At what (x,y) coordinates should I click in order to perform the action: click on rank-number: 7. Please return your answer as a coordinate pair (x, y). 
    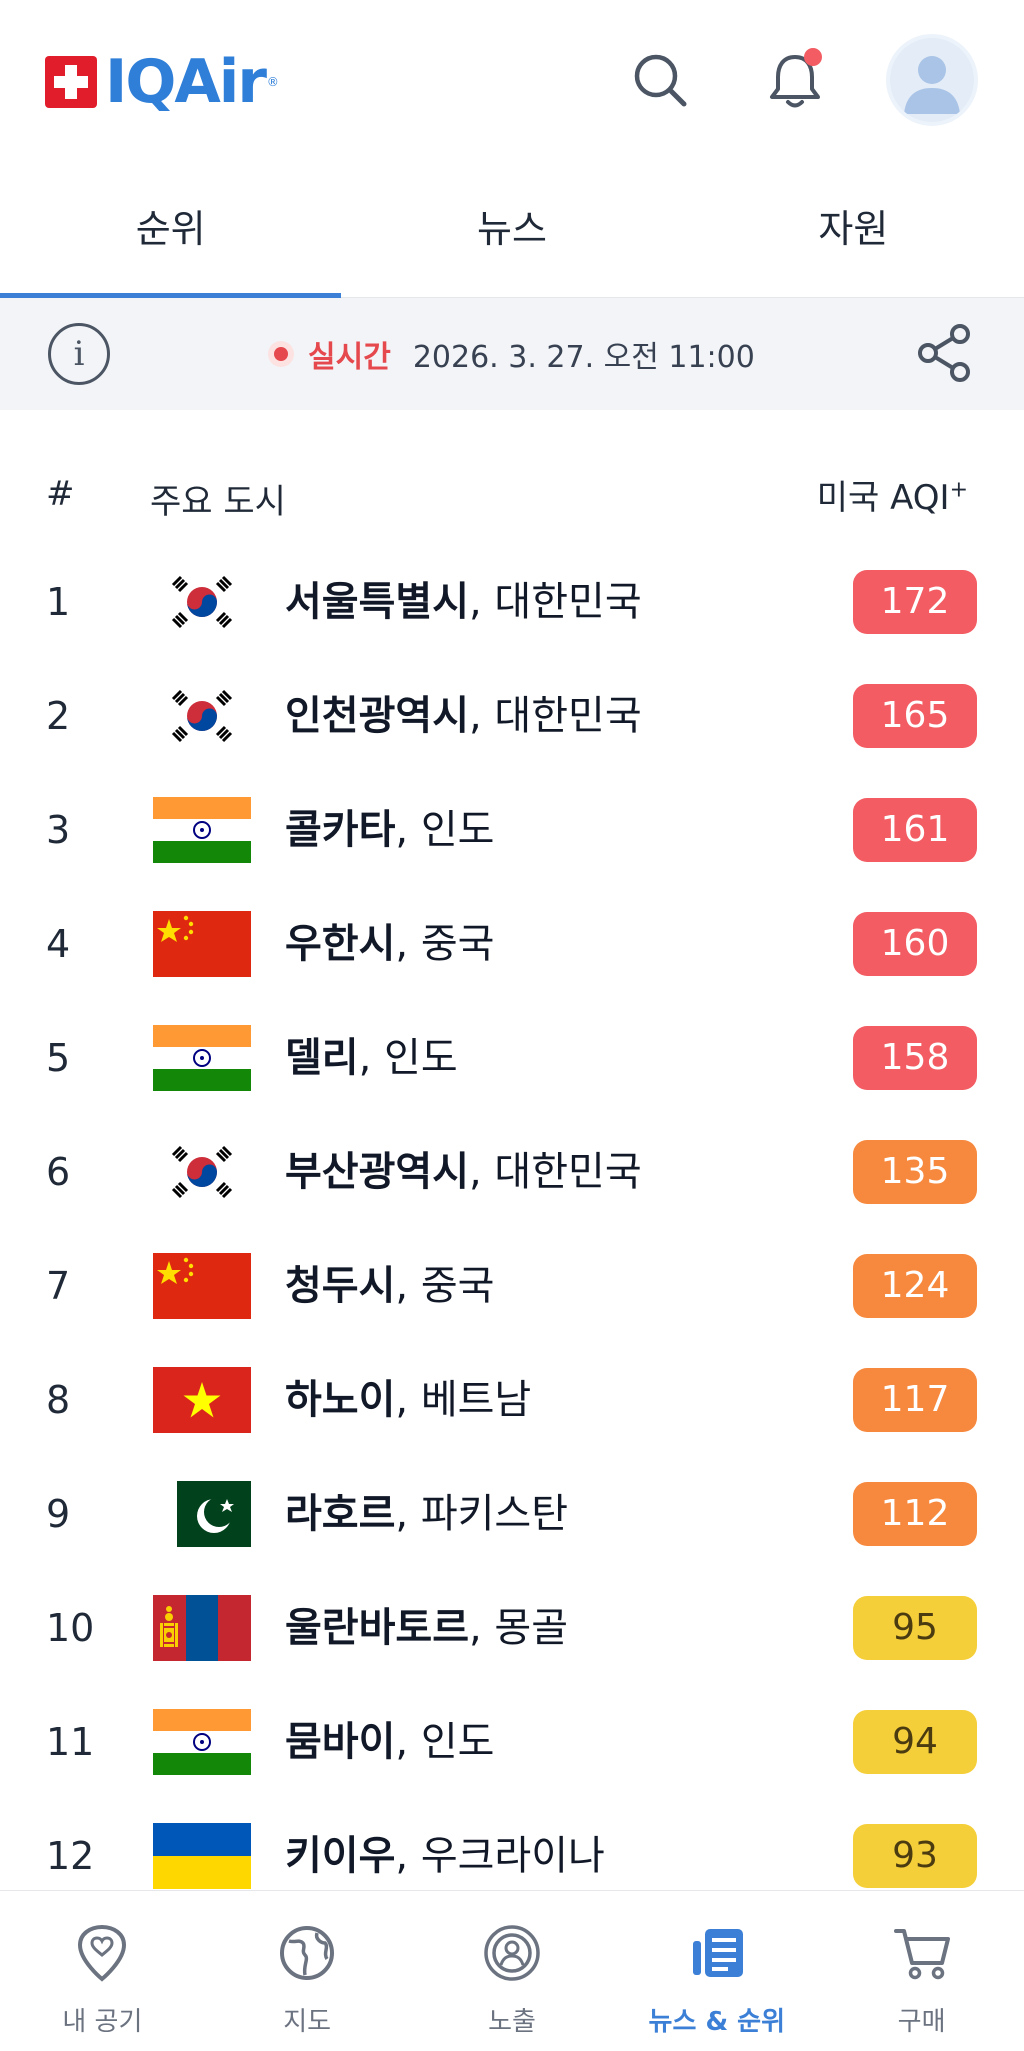
    Looking at the image, I should click on (58, 1286).